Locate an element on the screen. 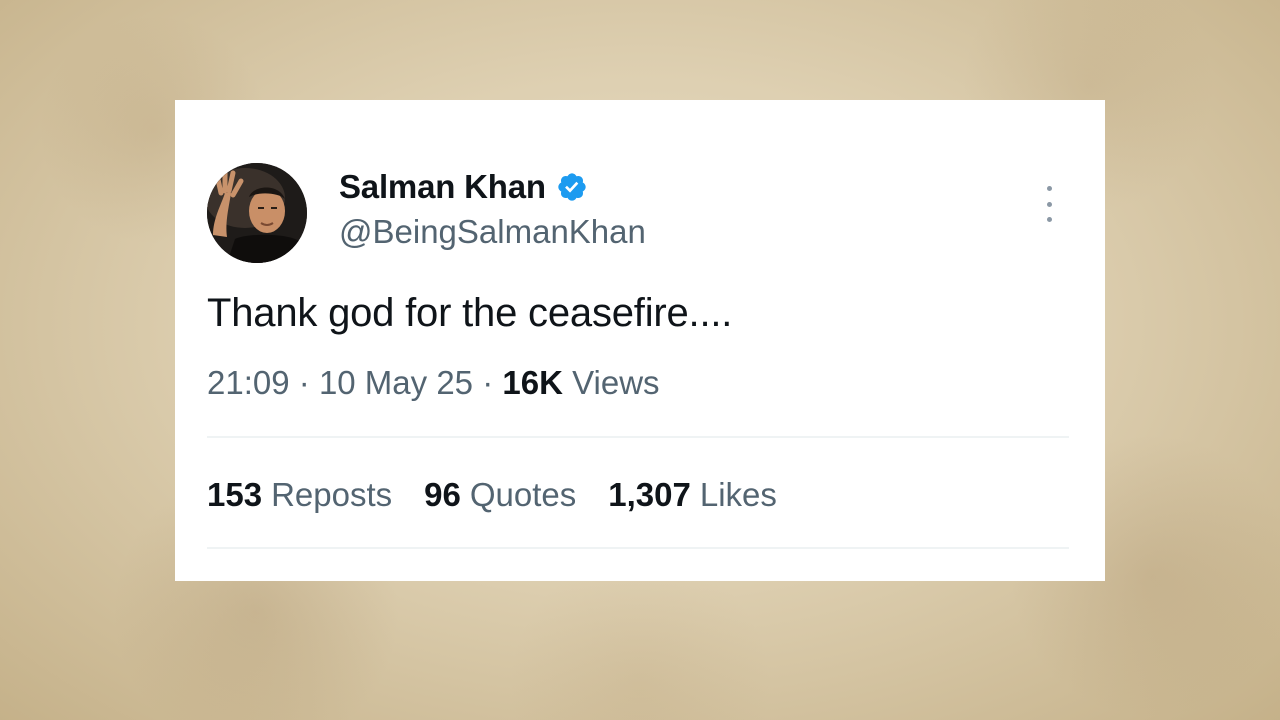 This screenshot has height=720, width=1280. quotes-count: 96 is located at coordinates (442, 494).